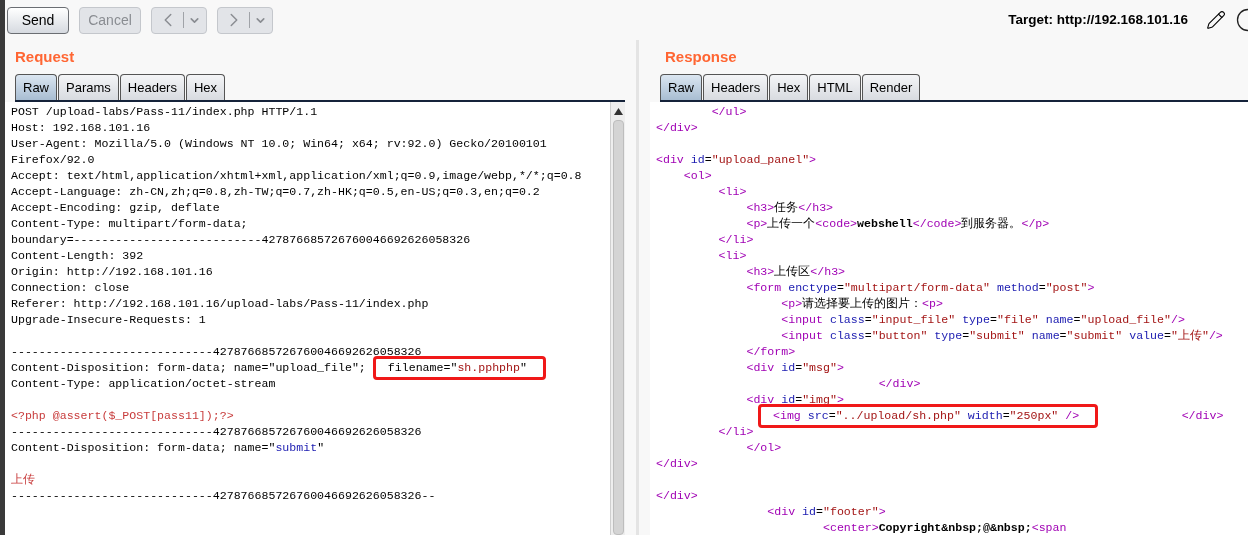 Image resolution: width=1248 pixels, height=535 pixels. I want to click on scrollbar, so click(617, 318).